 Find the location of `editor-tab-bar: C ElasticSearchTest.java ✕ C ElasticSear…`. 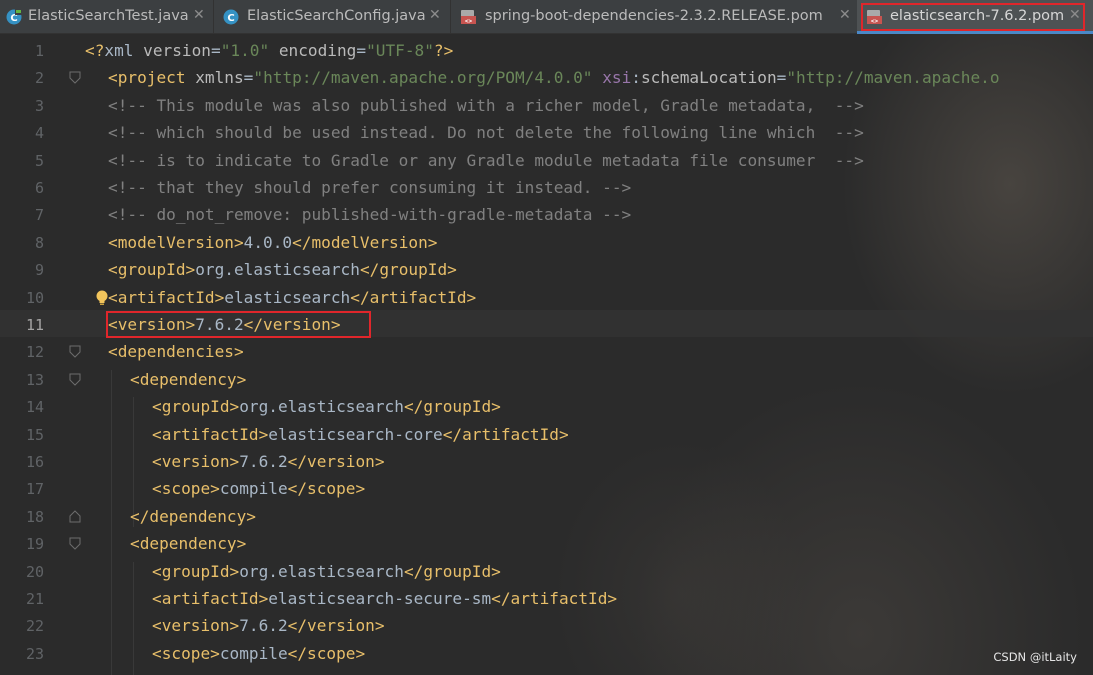

editor-tab-bar: C ElasticSearchTest.java ✕ C ElasticSear… is located at coordinates (546, 17).